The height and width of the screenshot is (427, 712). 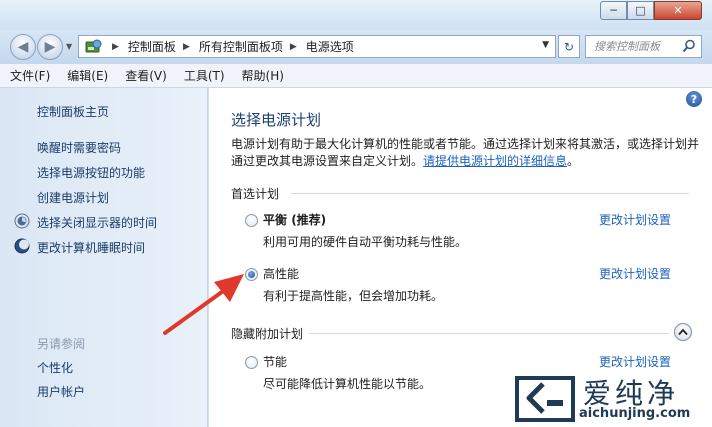 I want to click on sidebar-item-wake-password: 唤醒时需要密码, so click(x=79, y=147).